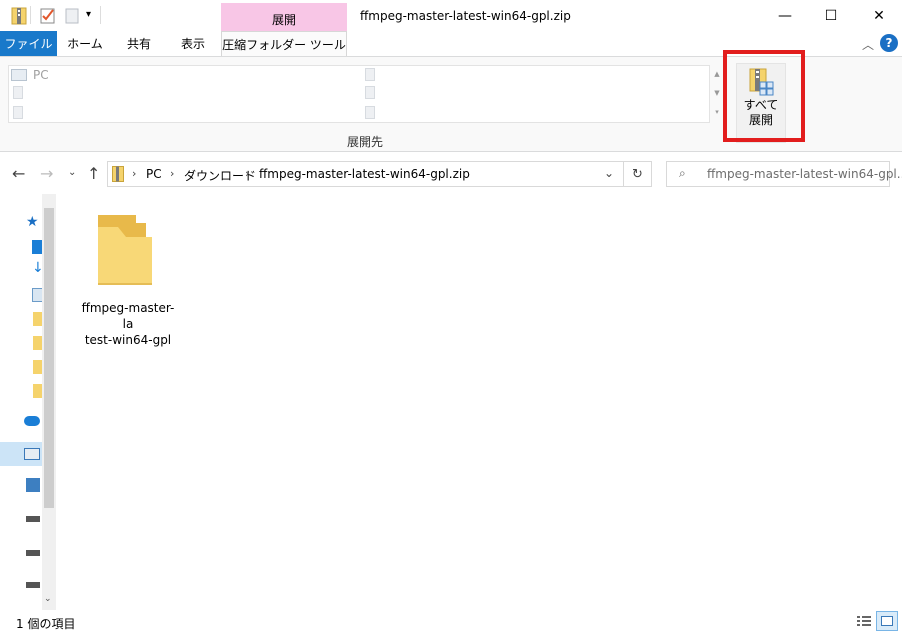 This screenshot has width=902, height=634. What do you see at coordinates (46, 624) in the screenshot?
I see `item-count: 1 個の項目` at bounding box center [46, 624].